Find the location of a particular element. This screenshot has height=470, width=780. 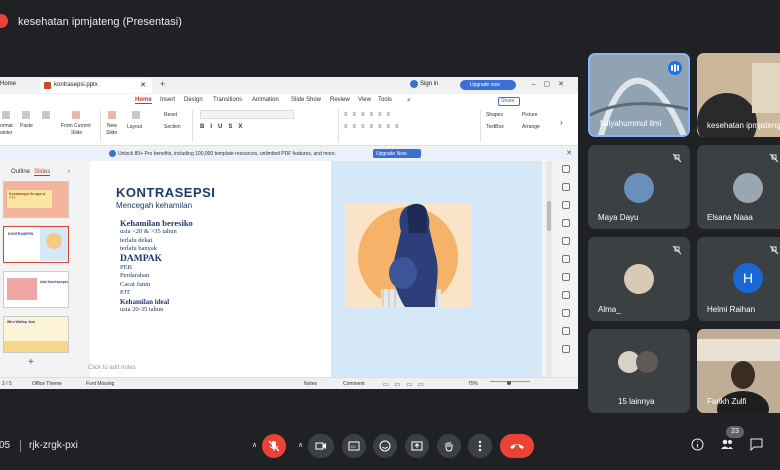

camera-button is located at coordinates (321, 446).